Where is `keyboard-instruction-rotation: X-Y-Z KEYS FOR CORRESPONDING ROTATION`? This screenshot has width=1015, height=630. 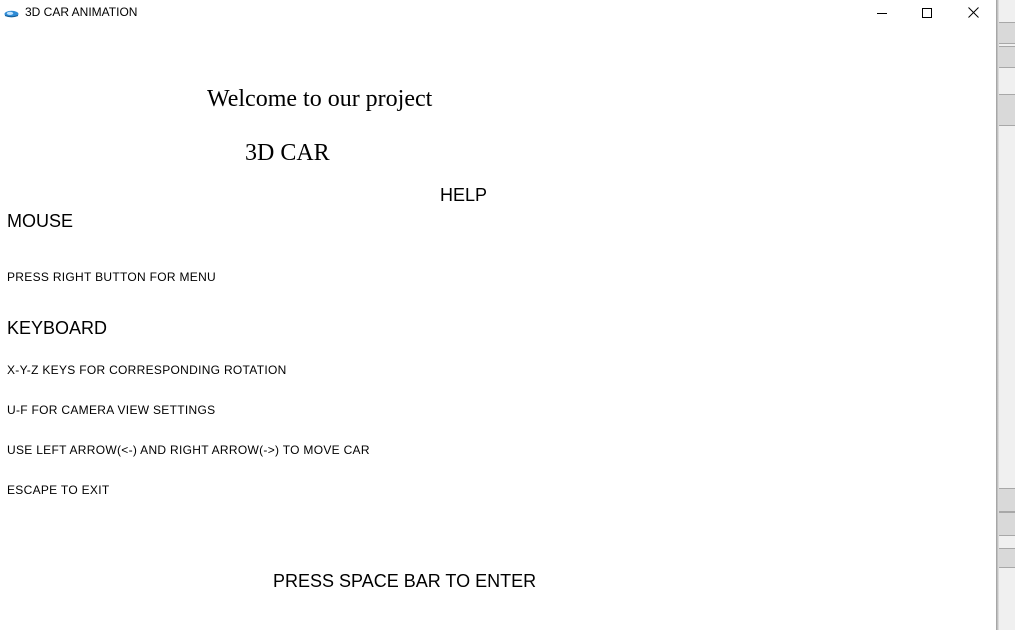
keyboard-instruction-rotation: X-Y-Z KEYS FOR CORRESPONDING ROTATION is located at coordinates (147, 370).